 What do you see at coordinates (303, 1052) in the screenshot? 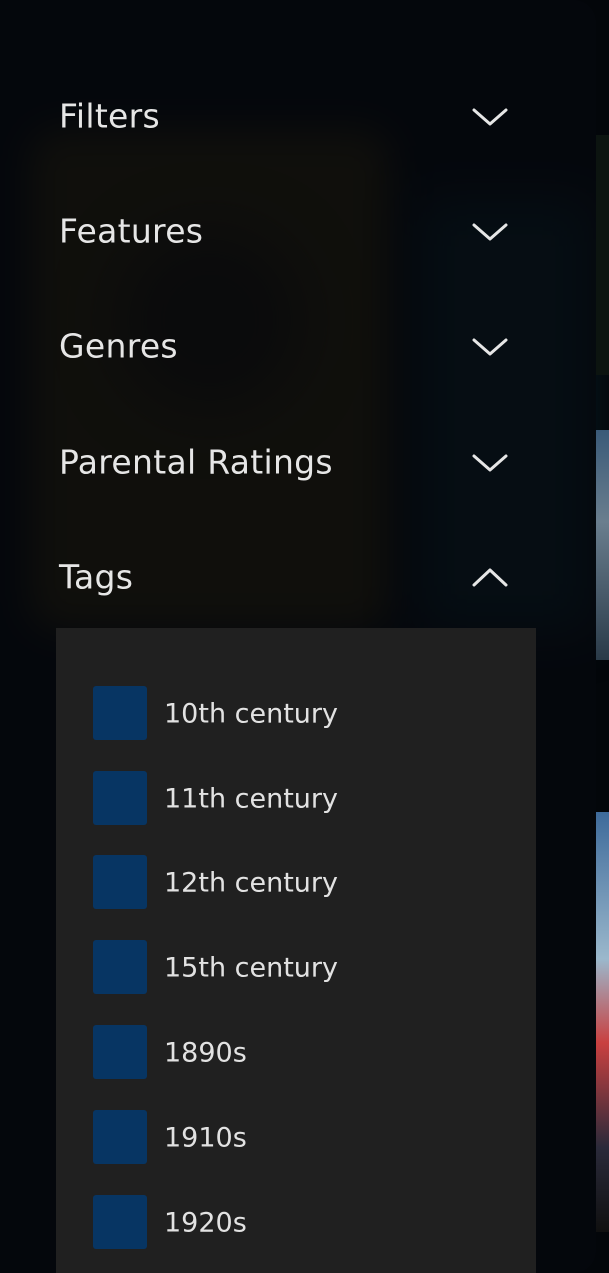
I see `tag-option: 1890s` at bounding box center [303, 1052].